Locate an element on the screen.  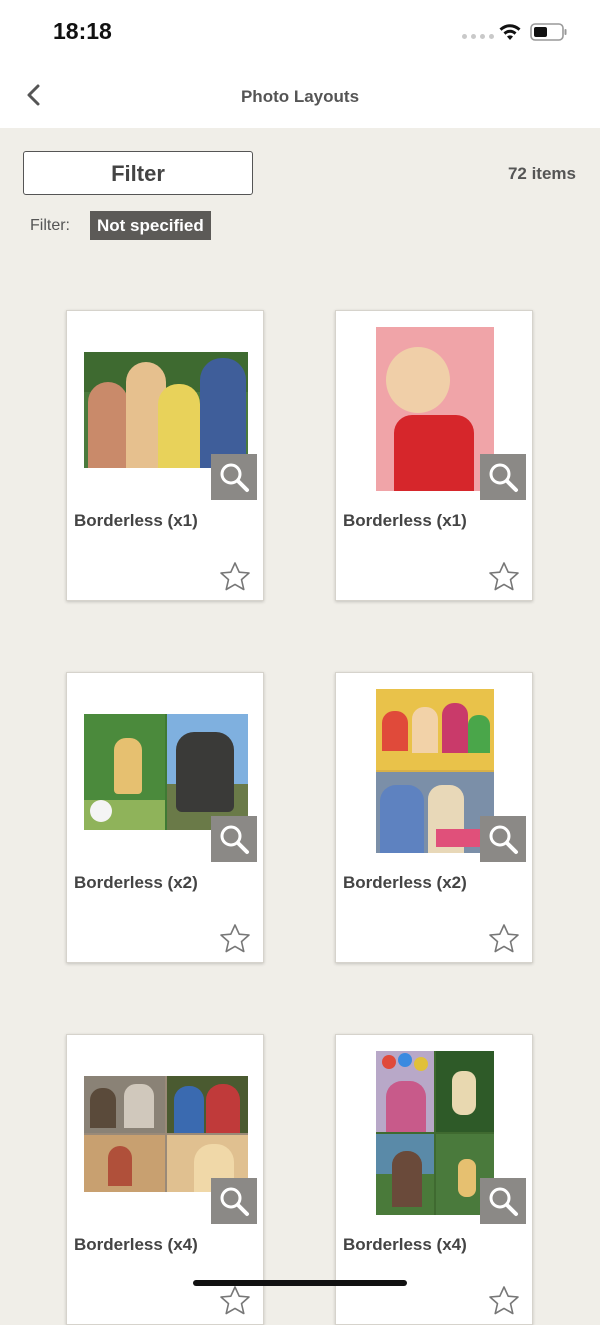
filter-button: Filter is located at coordinates (138, 173).